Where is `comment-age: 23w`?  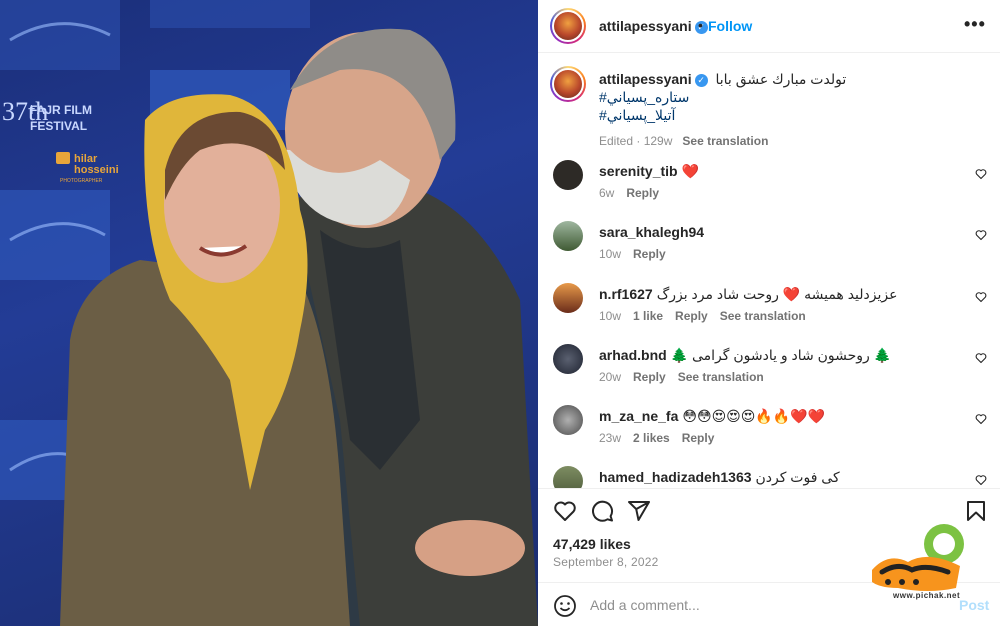 comment-age: 23w is located at coordinates (610, 438).